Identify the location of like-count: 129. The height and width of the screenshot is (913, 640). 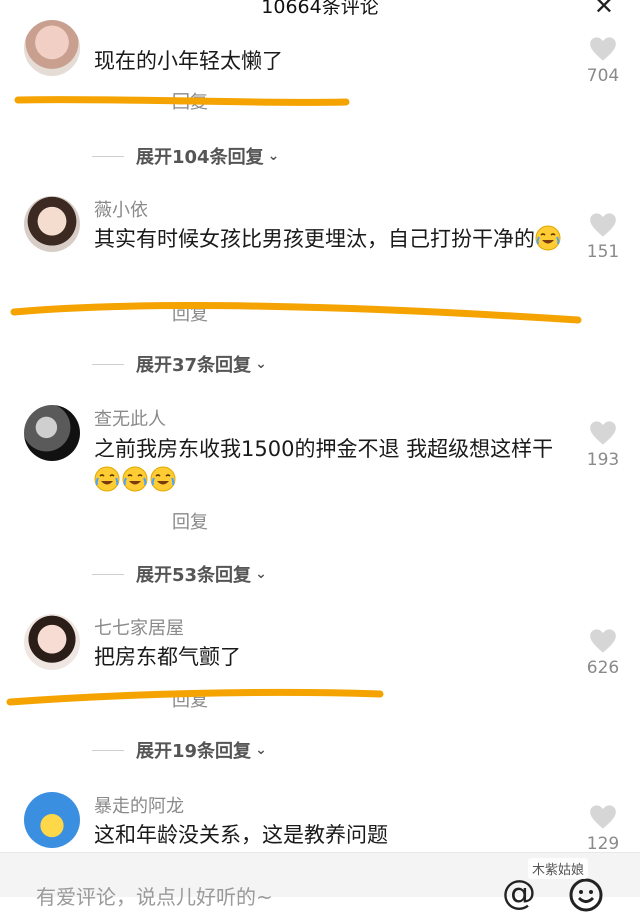
(603, 844).